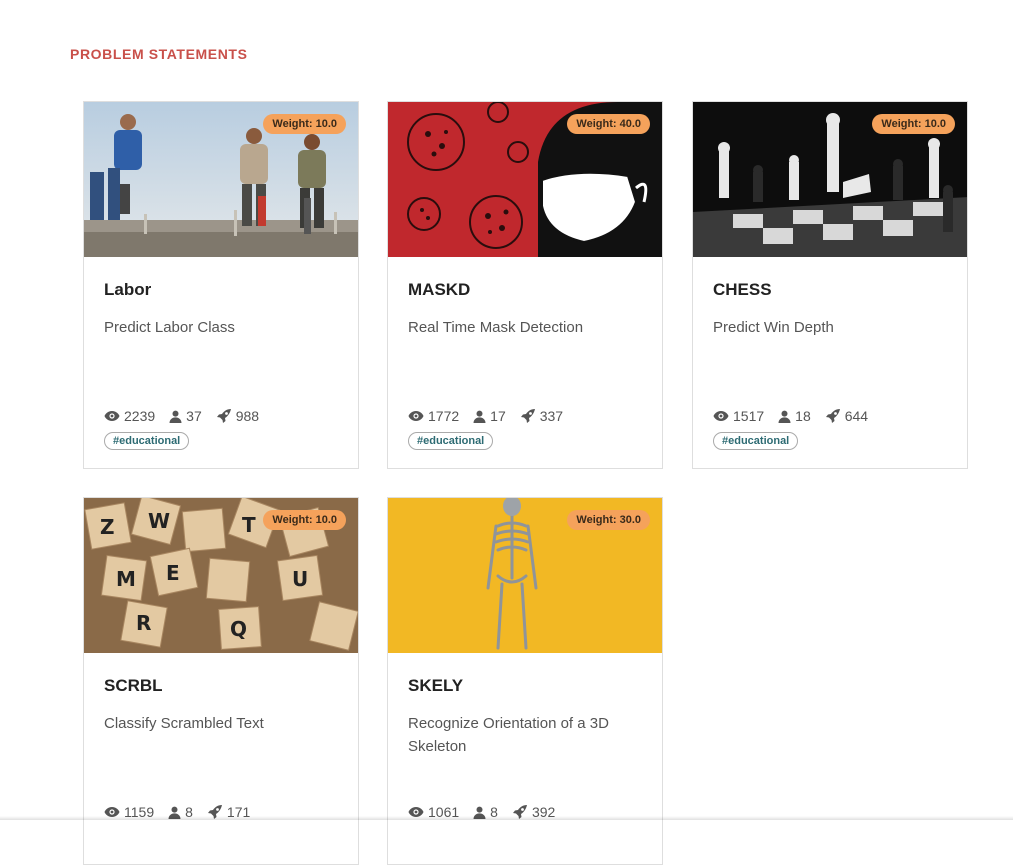  Describe the element at coordinates (525, 179) in the screenshot. I see `card-image-maskd: Weight: 40.0` at that location.